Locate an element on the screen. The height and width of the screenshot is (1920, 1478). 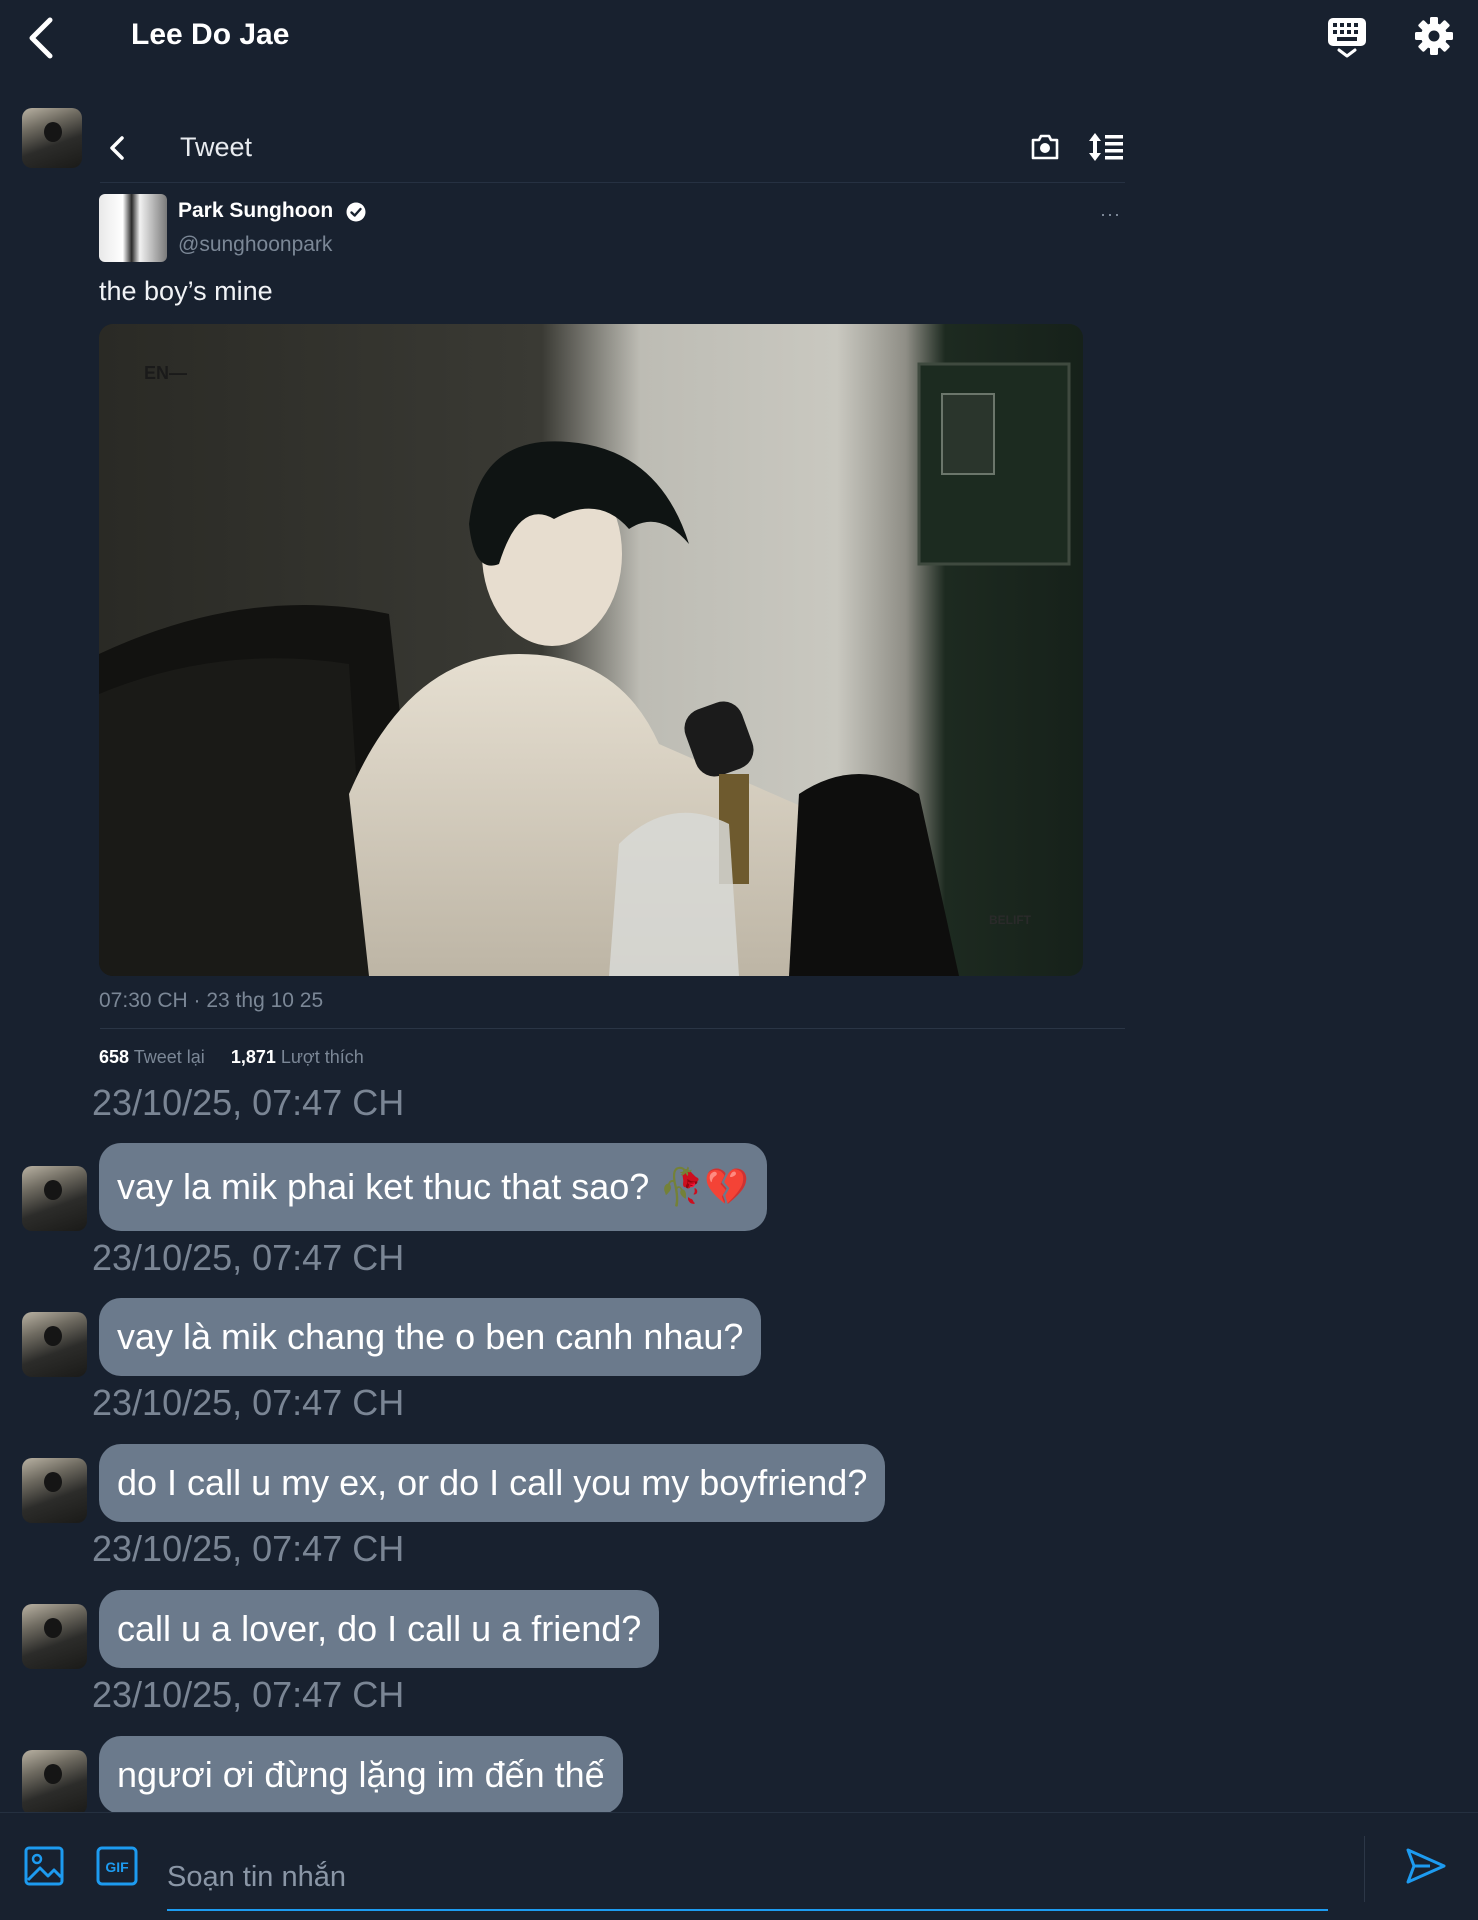
message-input is located at coordinates (747, 1878).